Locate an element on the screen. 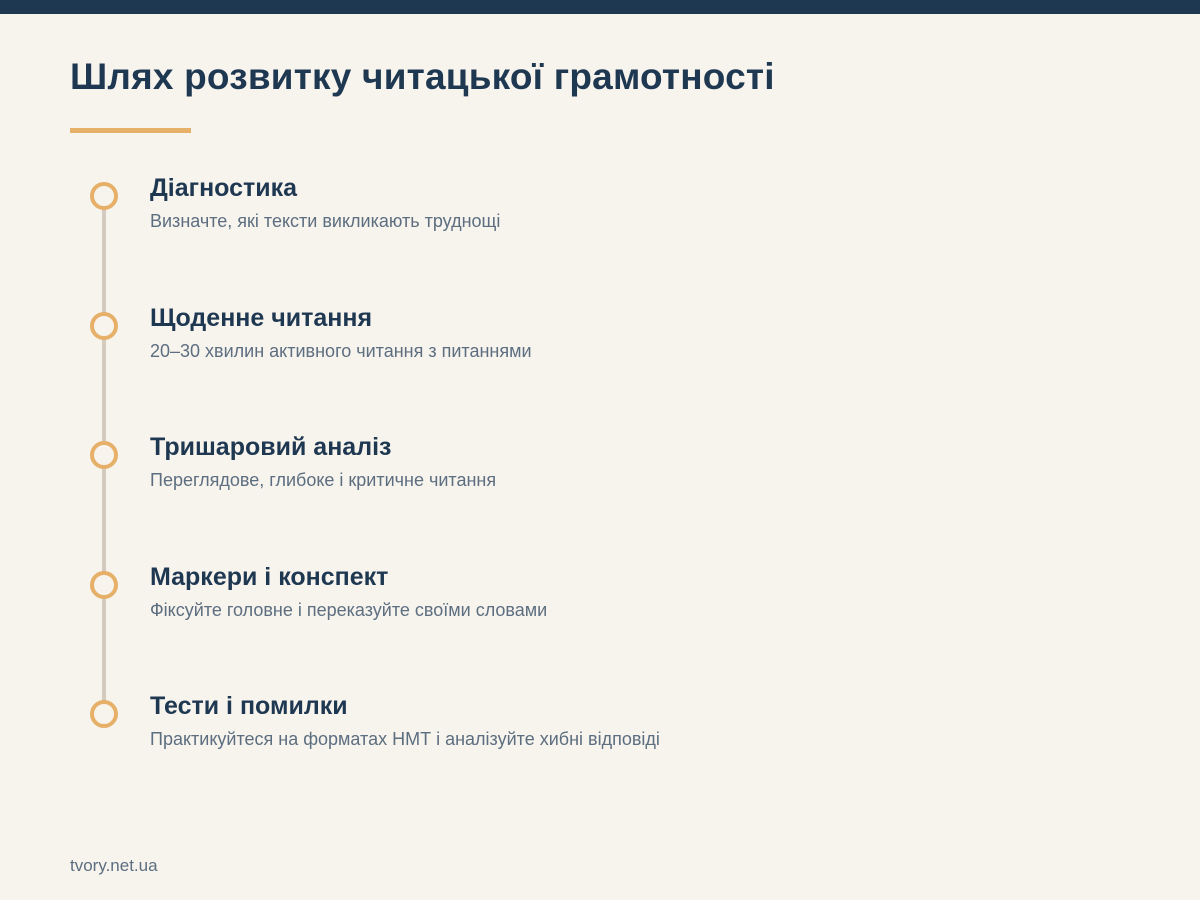 The image size is (1200, 900). title-accent-line is located at coordinates (130, 130).